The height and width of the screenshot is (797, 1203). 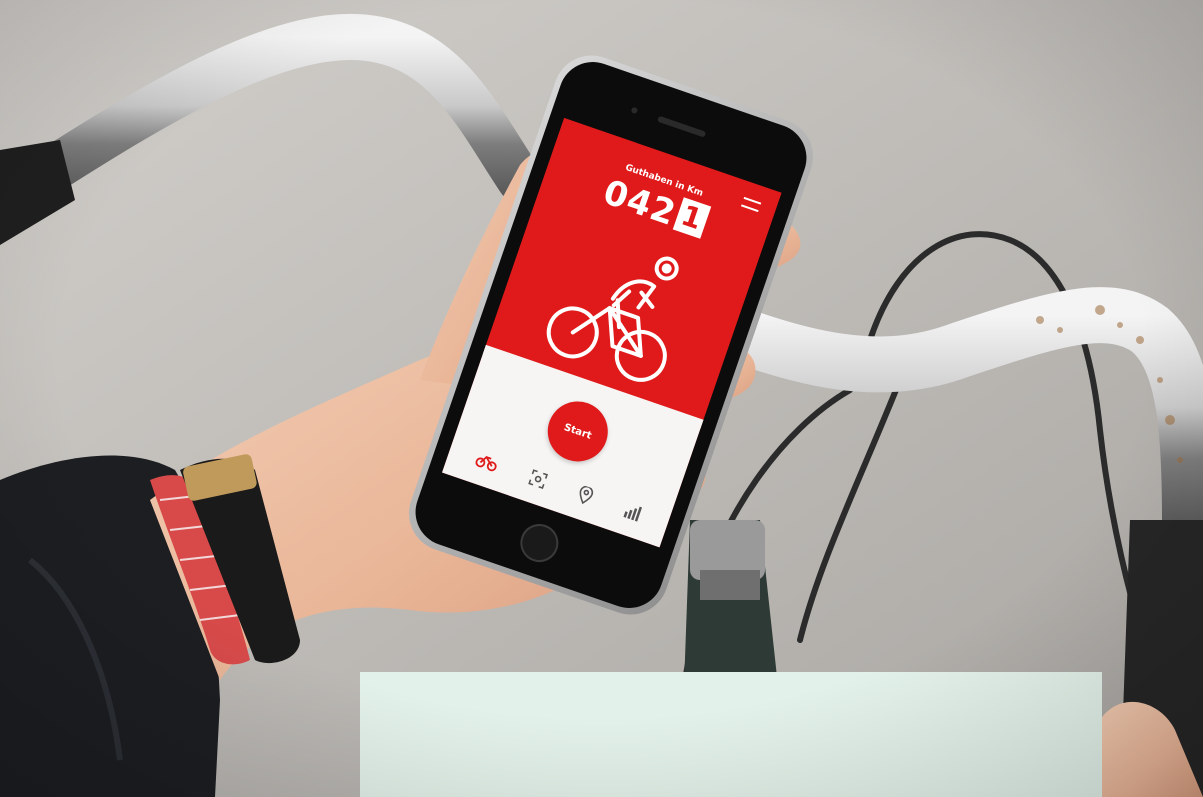 What do you see at coordinates (584, 495) in the screenshot?
I see `location-pin-icon` at bounding box center [584, 495].